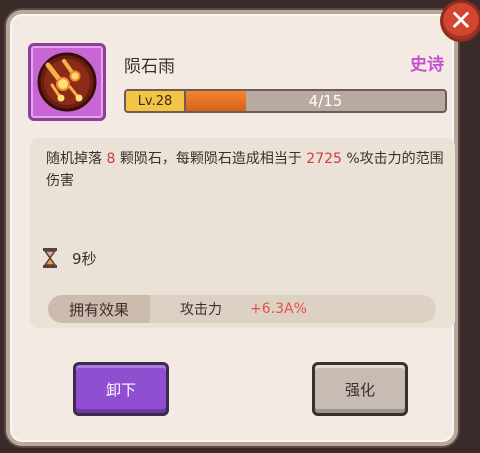 The image size is (480, 453). Describe the element at coordinates (149, 67) in the screenshot. I see `skill-name: 陨石雨` at that location.